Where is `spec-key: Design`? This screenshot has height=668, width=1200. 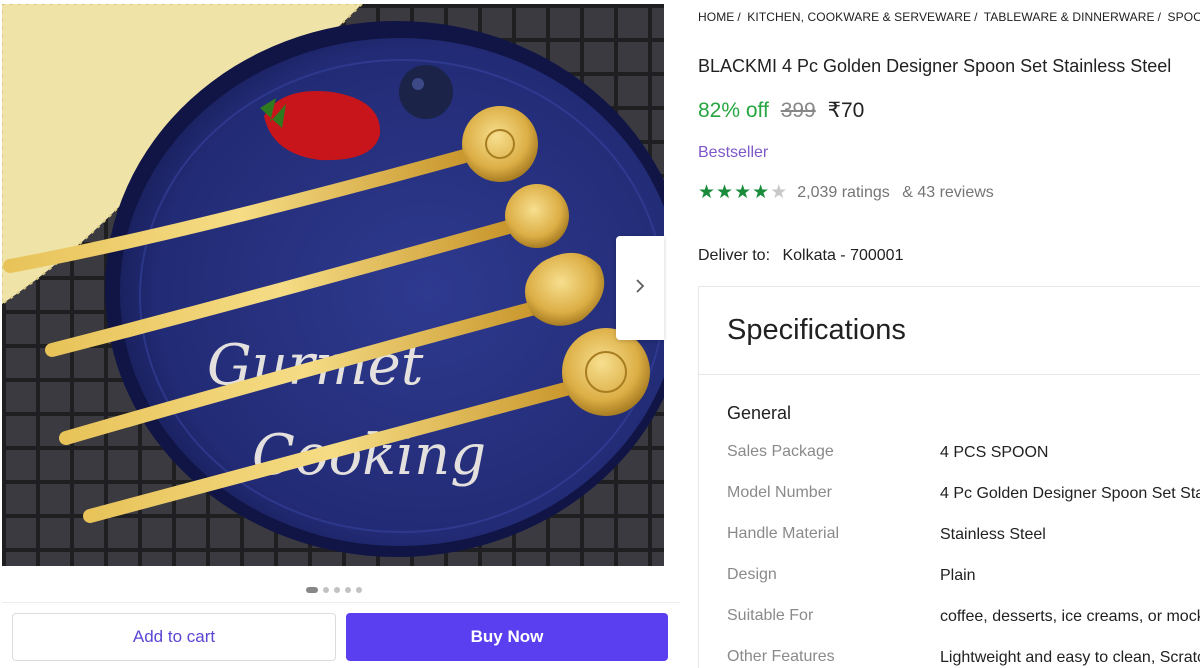
spec-key: Design is located at coordinates (752, 574).